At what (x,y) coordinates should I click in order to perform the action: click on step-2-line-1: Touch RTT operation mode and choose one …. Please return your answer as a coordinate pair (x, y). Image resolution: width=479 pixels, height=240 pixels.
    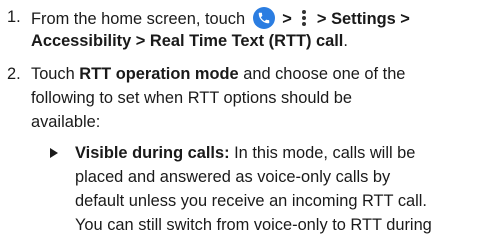
    Looking at the image, I should click on (218, 74).